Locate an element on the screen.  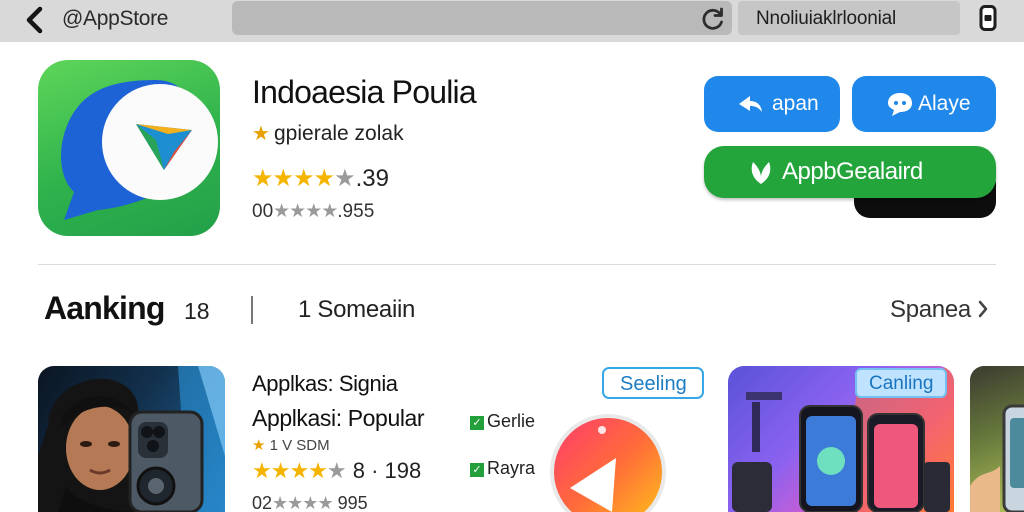
reviews-row: 00★★★★.955 is located at coordinates (313, 211).